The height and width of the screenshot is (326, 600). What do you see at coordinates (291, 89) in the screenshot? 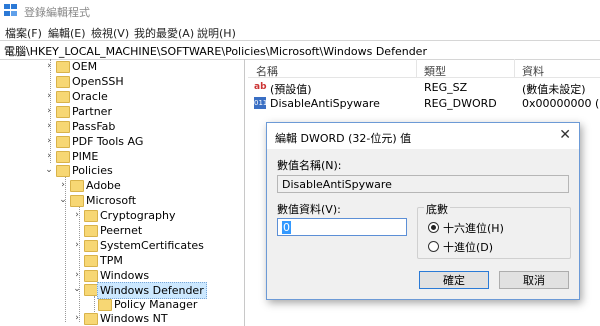
I see `value-name: (預設值)` at bounding box center [291, 89].